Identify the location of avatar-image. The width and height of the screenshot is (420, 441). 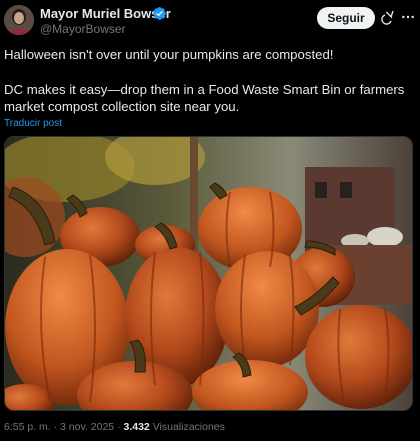
(19, 20).